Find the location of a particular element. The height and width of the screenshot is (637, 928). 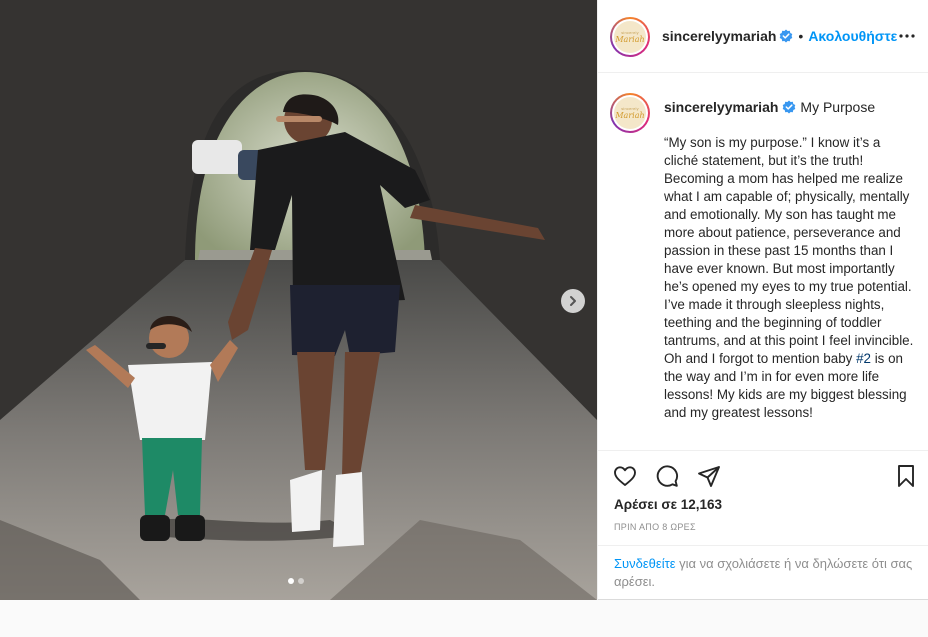

more-icon is located at coordinates (907, 36).